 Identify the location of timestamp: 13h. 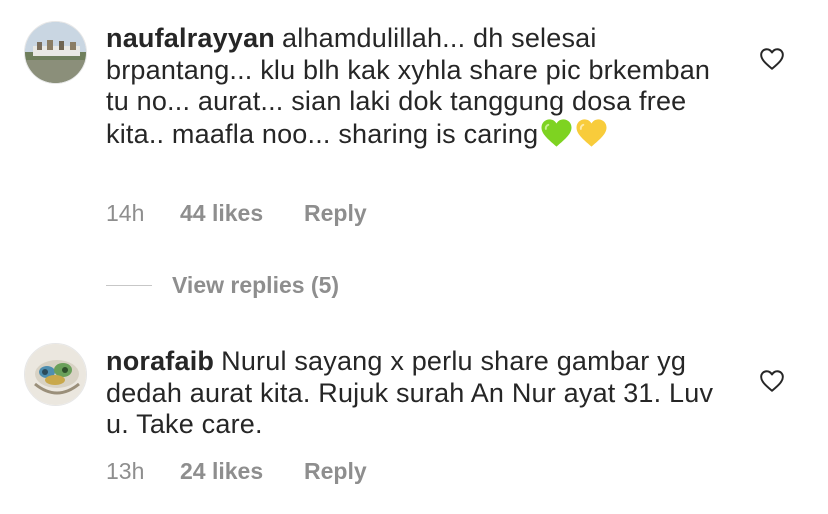
(125, 471).